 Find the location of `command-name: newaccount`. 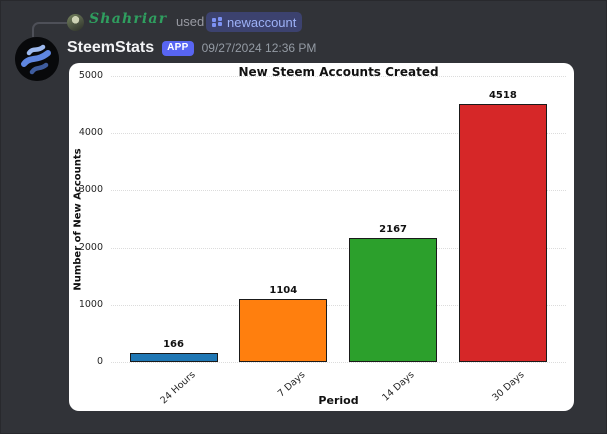

command-name: newaccount is located at coordinates (262, 22).